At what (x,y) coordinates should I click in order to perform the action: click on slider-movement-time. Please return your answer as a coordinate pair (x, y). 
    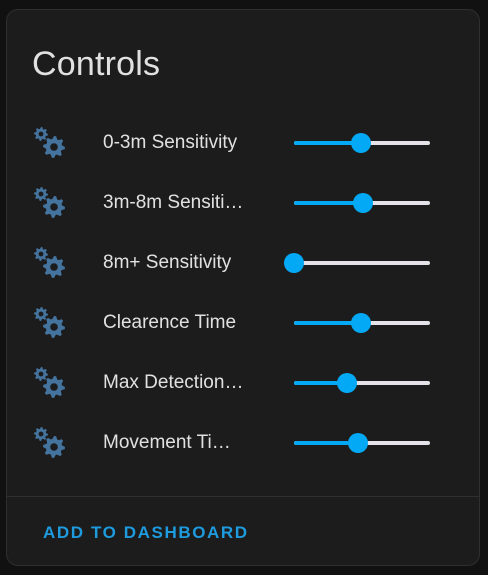
    Looking at the image, I should click on (362, 443).